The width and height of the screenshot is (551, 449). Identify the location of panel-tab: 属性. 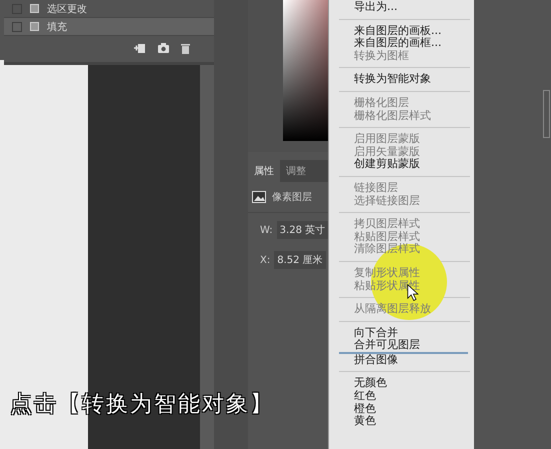
(264, 171).